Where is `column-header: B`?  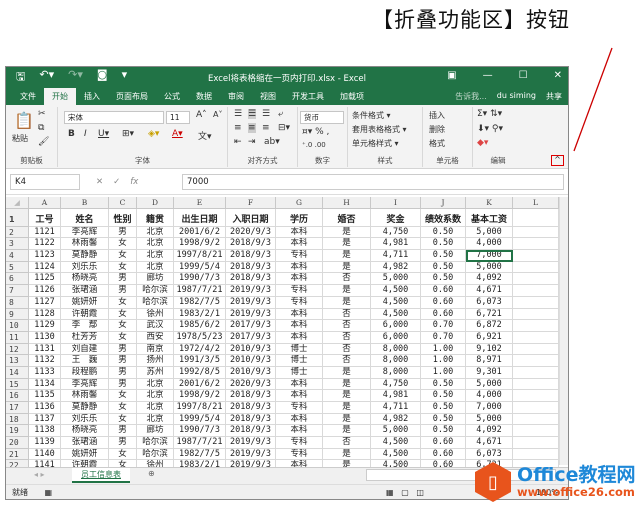 column-header: B is located at coordinates (85, 203).